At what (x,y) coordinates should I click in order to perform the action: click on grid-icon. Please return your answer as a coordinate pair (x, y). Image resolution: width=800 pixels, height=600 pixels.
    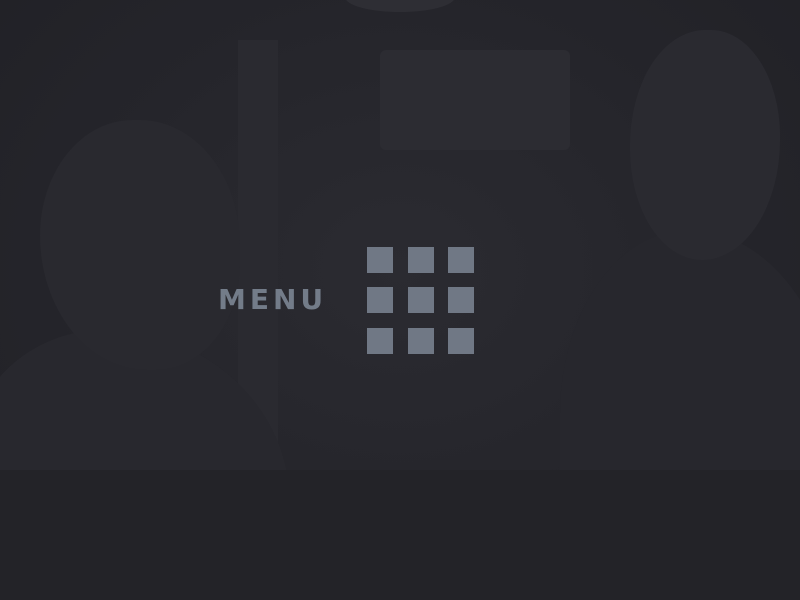
    Looking at the image, I should click on (420, 300).